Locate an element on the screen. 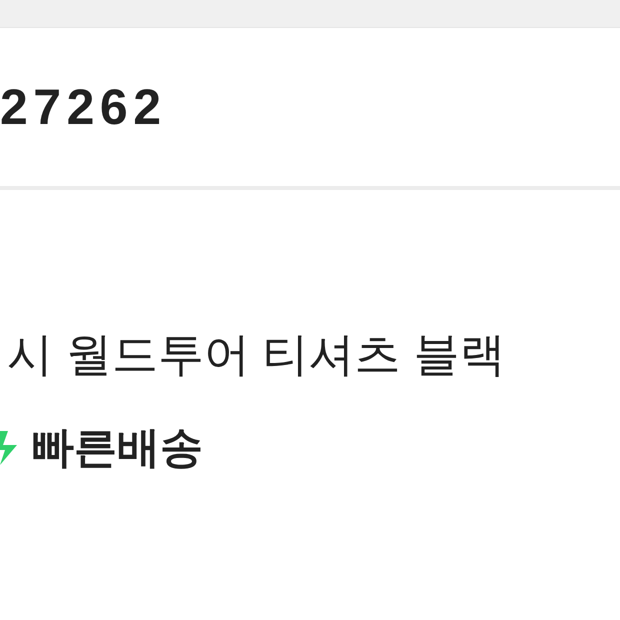  delivery-badge-label: 빠른배송 is located at coordinates (117, 448).